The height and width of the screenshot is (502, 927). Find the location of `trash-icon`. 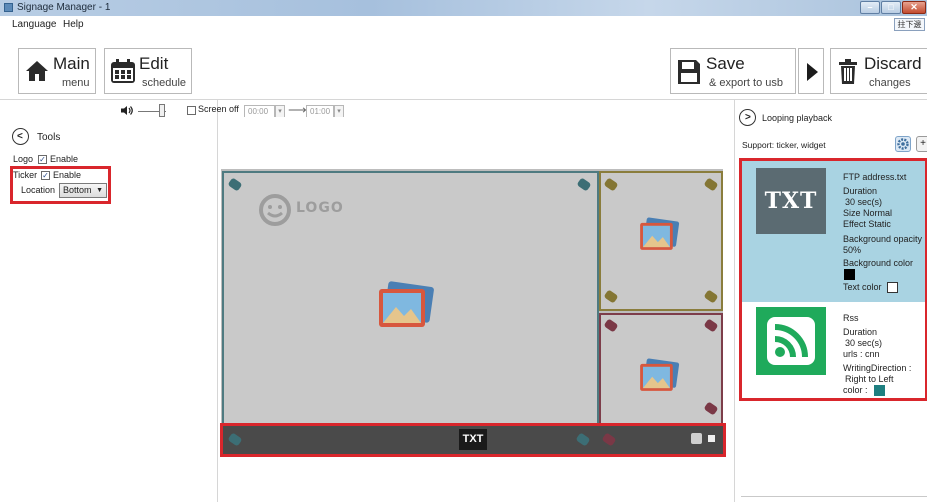

trash-icon is located at coordinates (848, 71).